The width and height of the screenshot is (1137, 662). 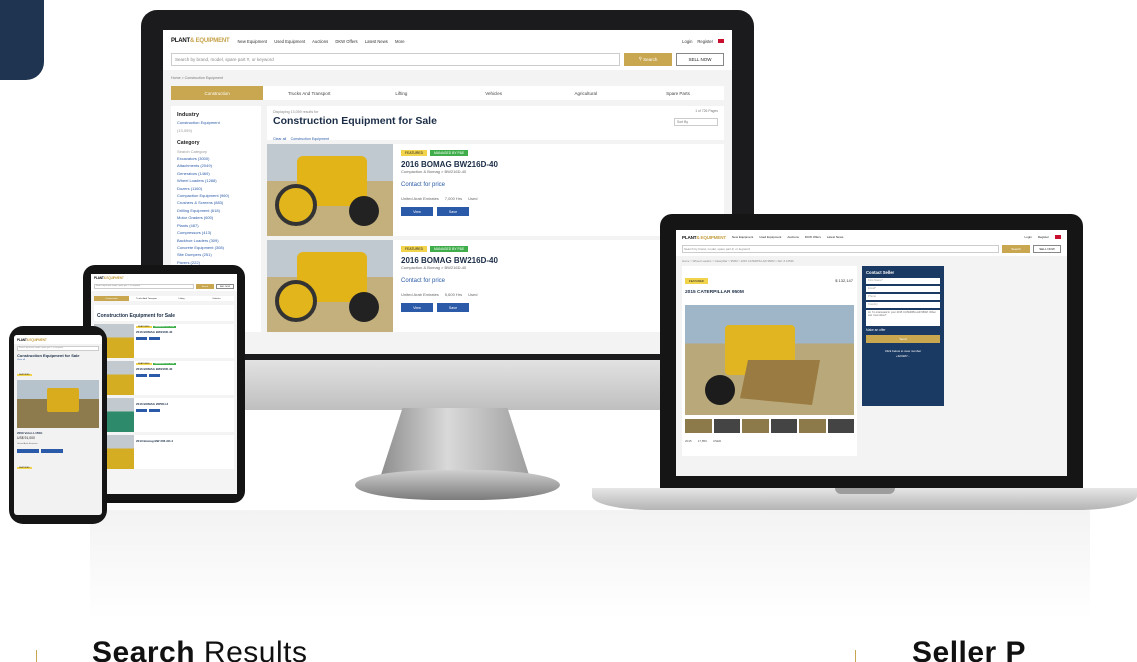 What do you see at coordinates (903, 297) in the screenshot?
I see `phone-field: Phone` at bounding box center [903, 297].